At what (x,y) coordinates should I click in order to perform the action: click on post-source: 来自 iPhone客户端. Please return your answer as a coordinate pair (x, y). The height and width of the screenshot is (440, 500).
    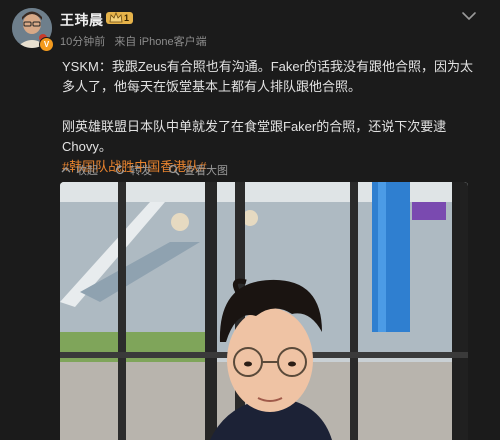
    Looking at the image, I should click on (160, 42).